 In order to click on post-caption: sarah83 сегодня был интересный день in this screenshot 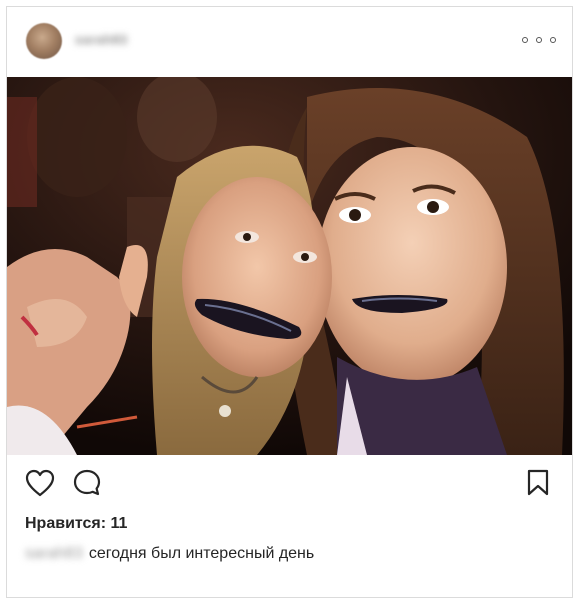, I will do `click(169, 554)`.